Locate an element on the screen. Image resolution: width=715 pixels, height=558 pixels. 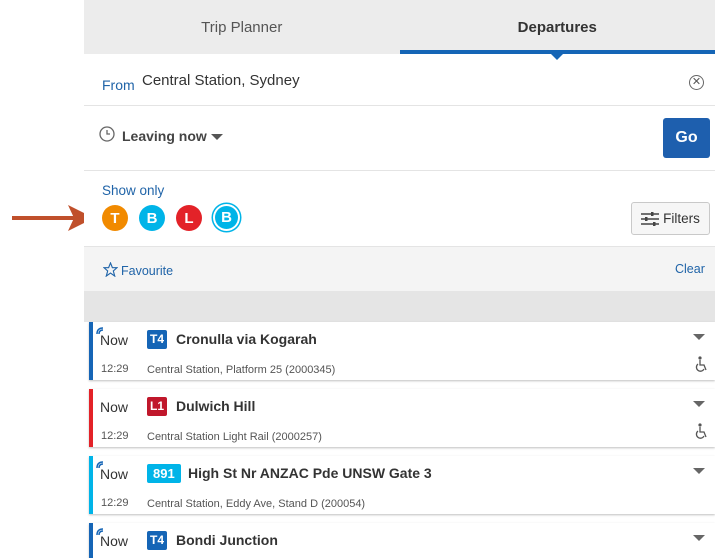
close-circle-icon: ✕ is located at coordinates (696, 82).